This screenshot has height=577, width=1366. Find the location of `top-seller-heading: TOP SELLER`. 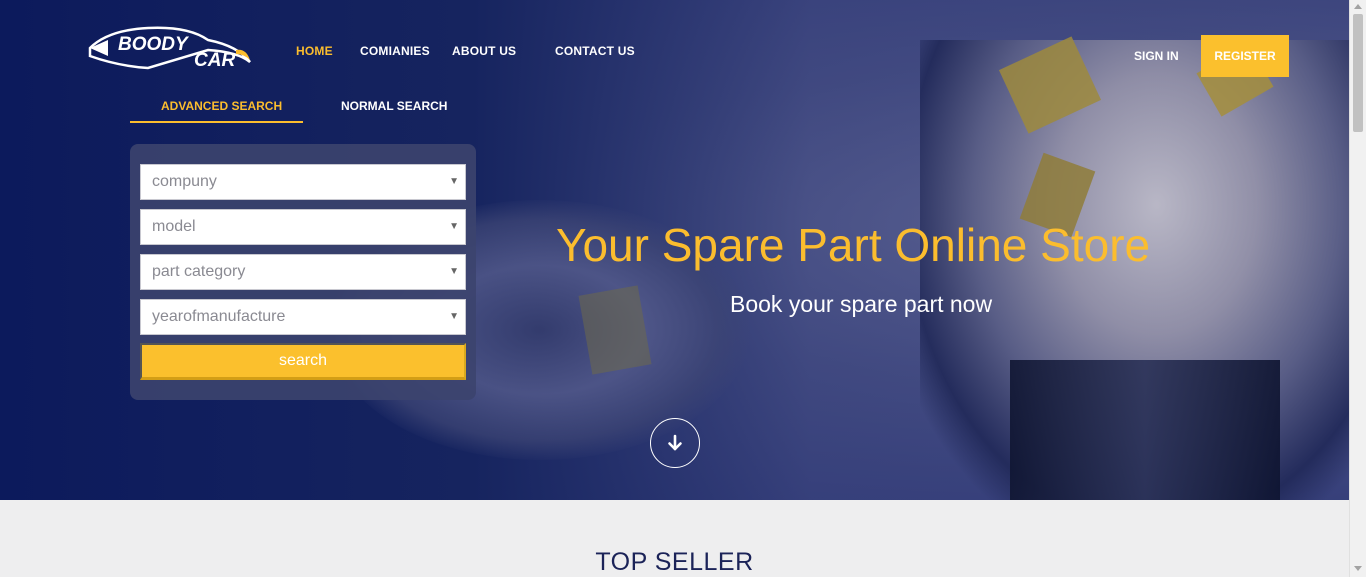

top-seller-heading: TOP SELLER is located at coordinates (674, 562).